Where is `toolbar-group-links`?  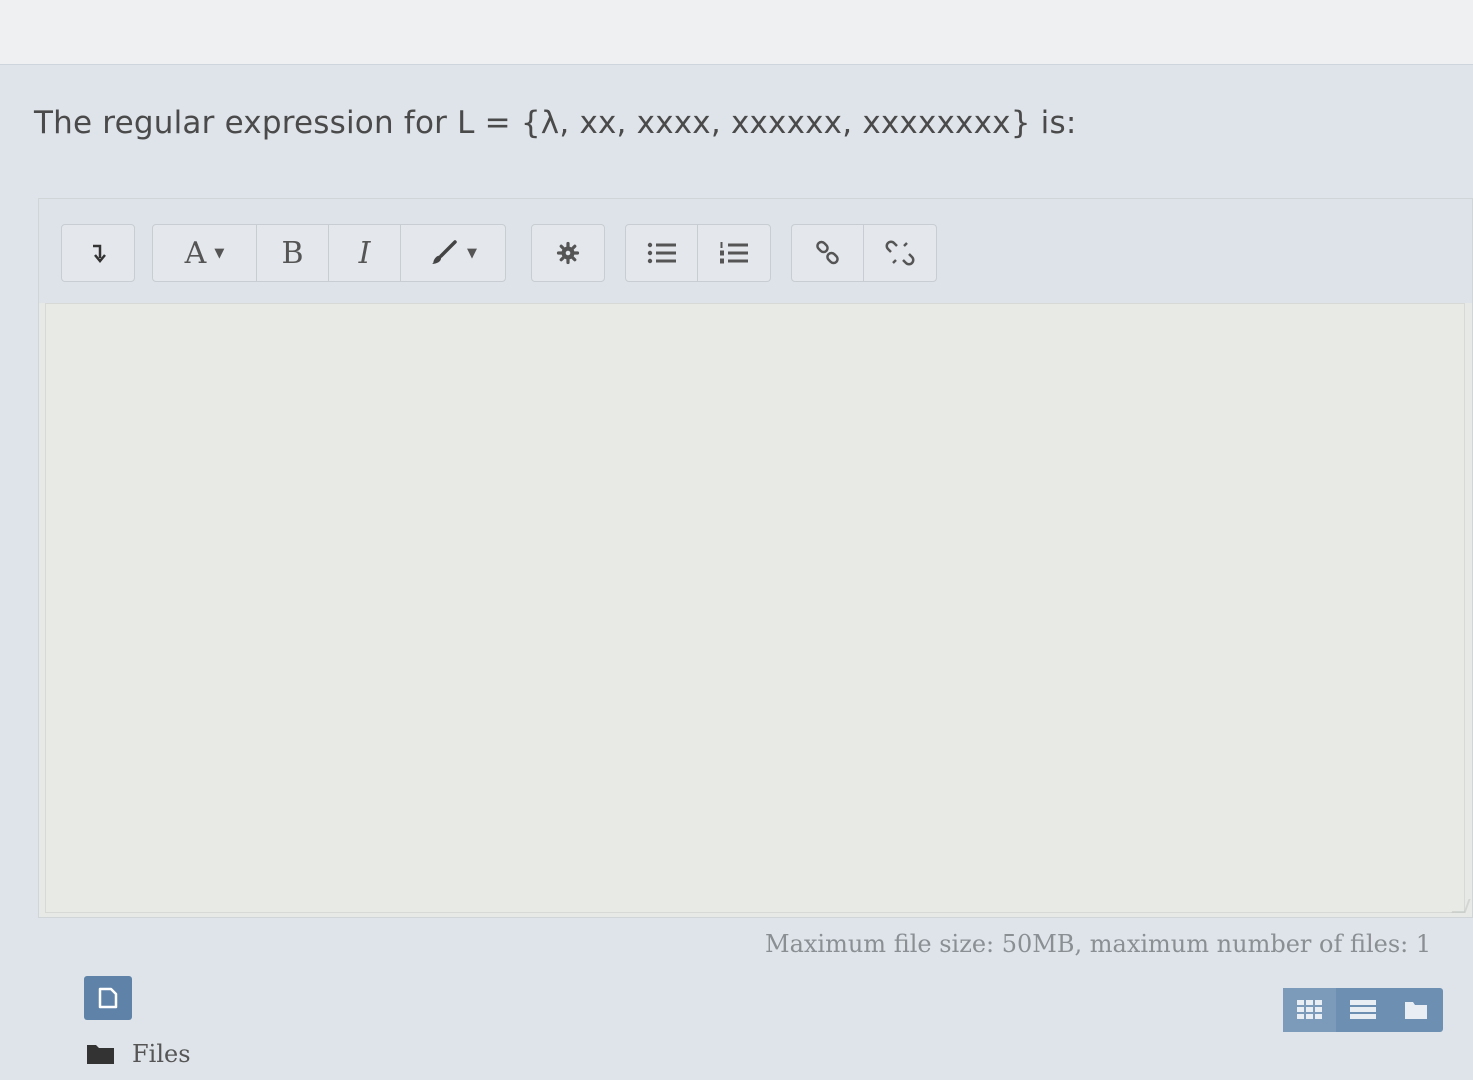 toolbar-group-links is located at coordinates (864, 253).